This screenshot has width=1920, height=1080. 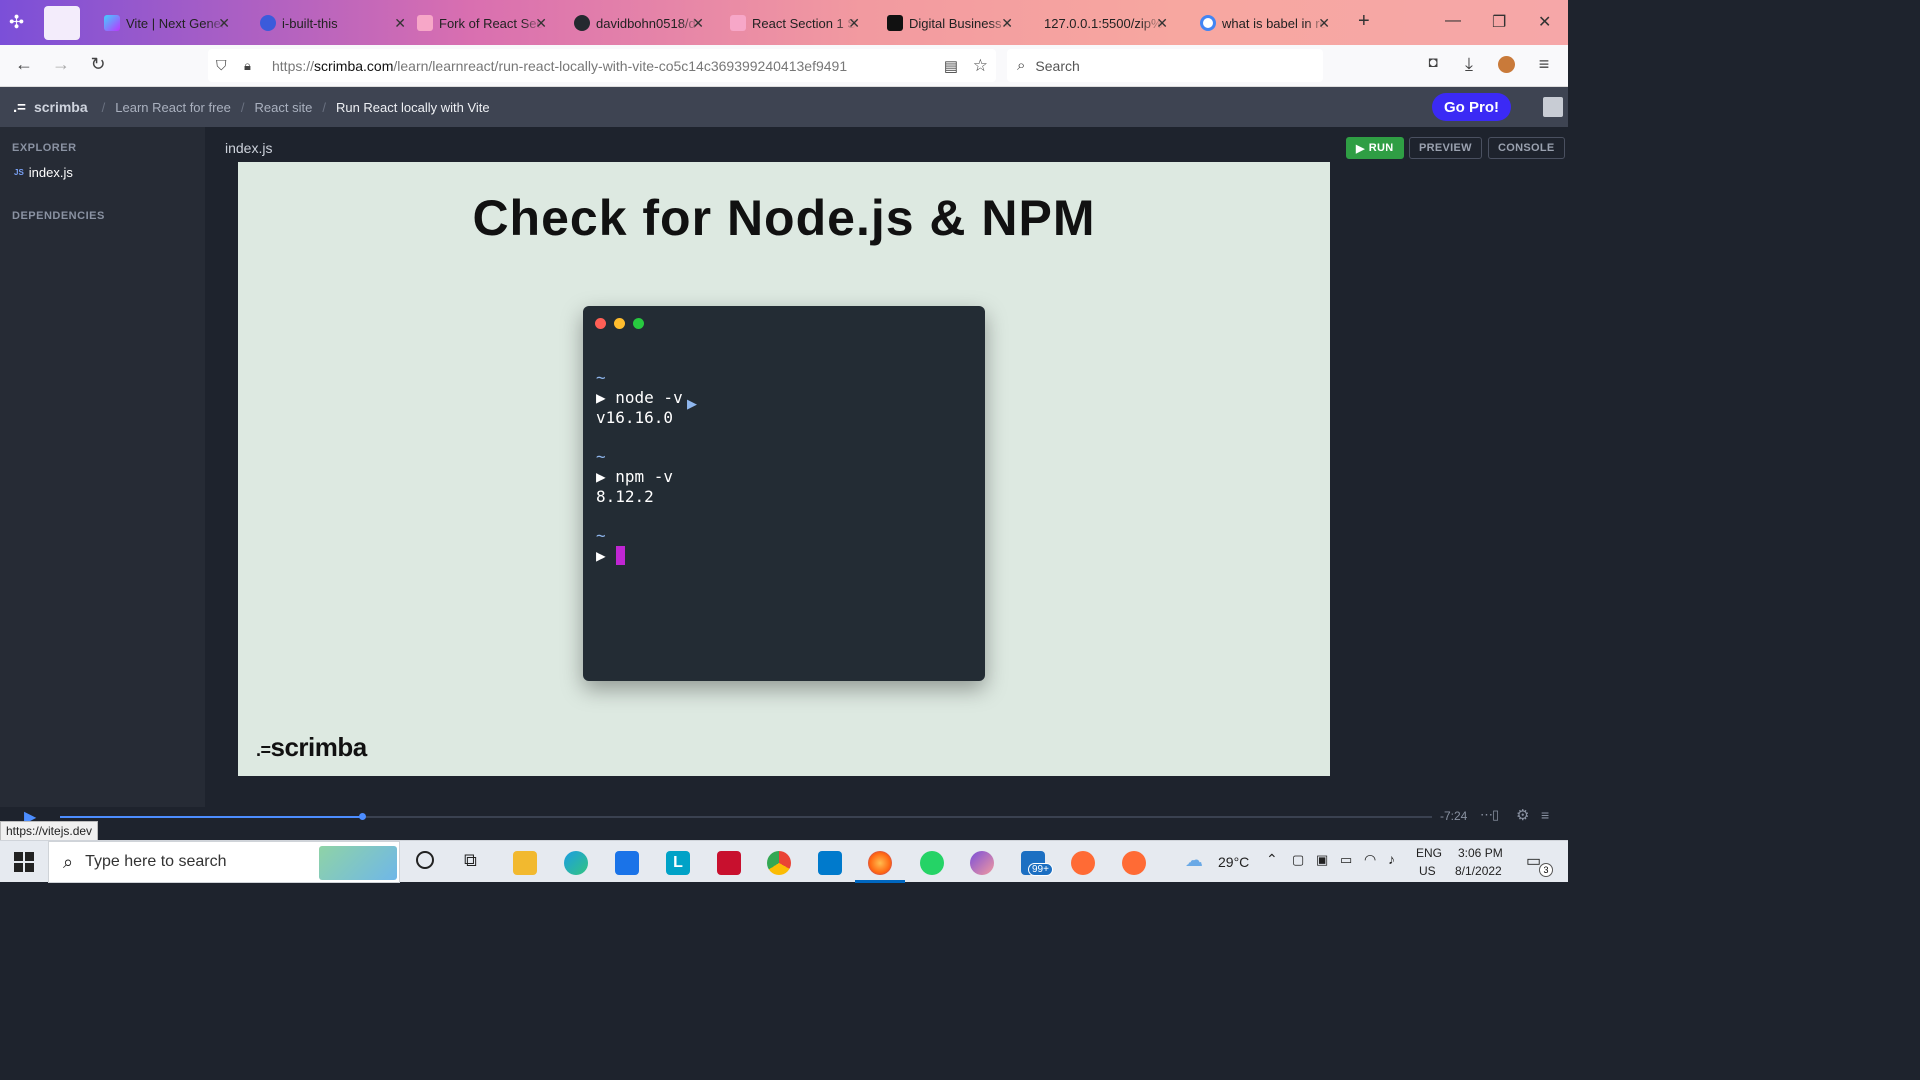 I want to click on weather-icon: ☁, so click(x=1194, y=860).